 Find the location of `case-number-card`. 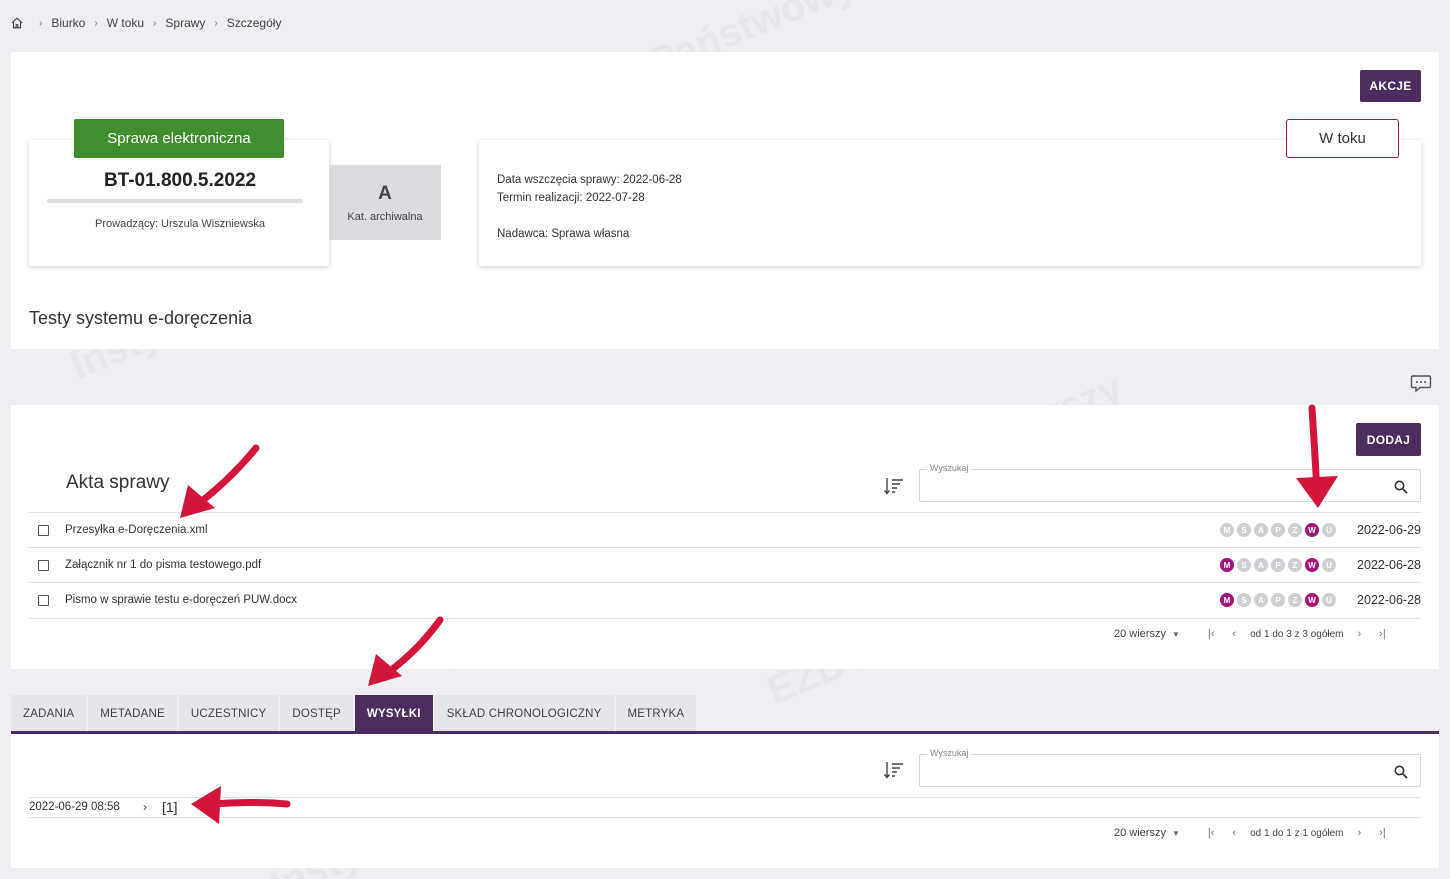

case-number-card is located at coordinates (179, 203).